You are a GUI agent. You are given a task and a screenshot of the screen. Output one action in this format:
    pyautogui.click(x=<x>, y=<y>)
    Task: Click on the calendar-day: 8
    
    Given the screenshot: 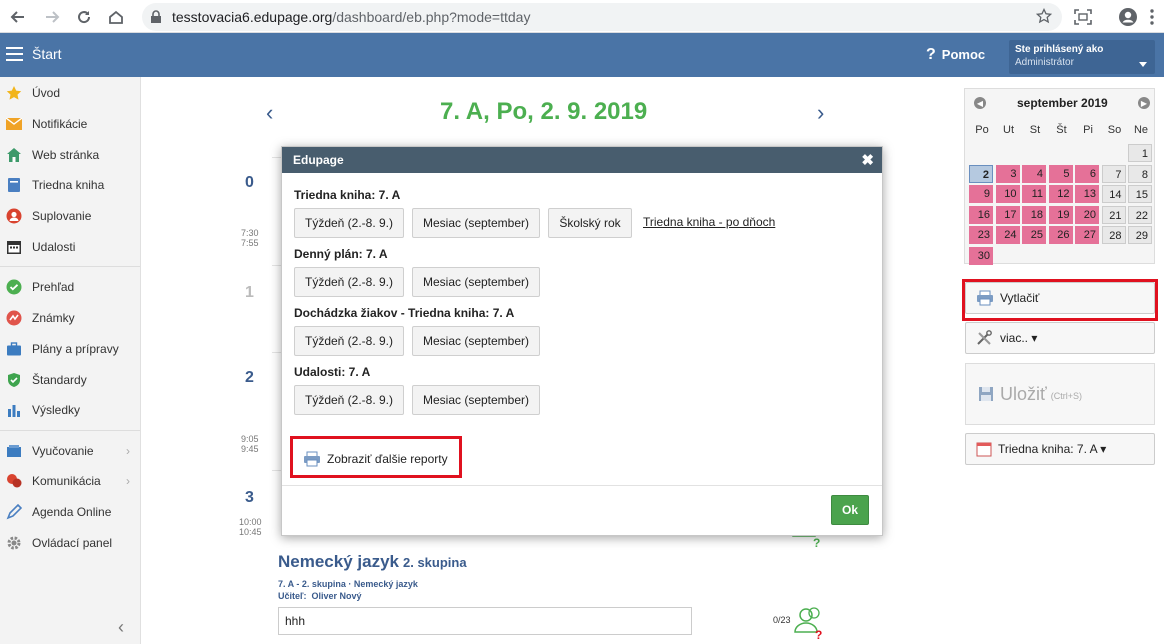 What is the action you would take?
    pyautogui.click(x=1140, y=173)
    